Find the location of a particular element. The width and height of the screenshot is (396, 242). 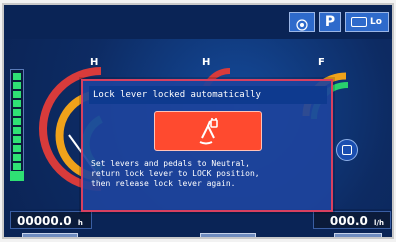

indicator-icon is located at coordinates (347, 150).